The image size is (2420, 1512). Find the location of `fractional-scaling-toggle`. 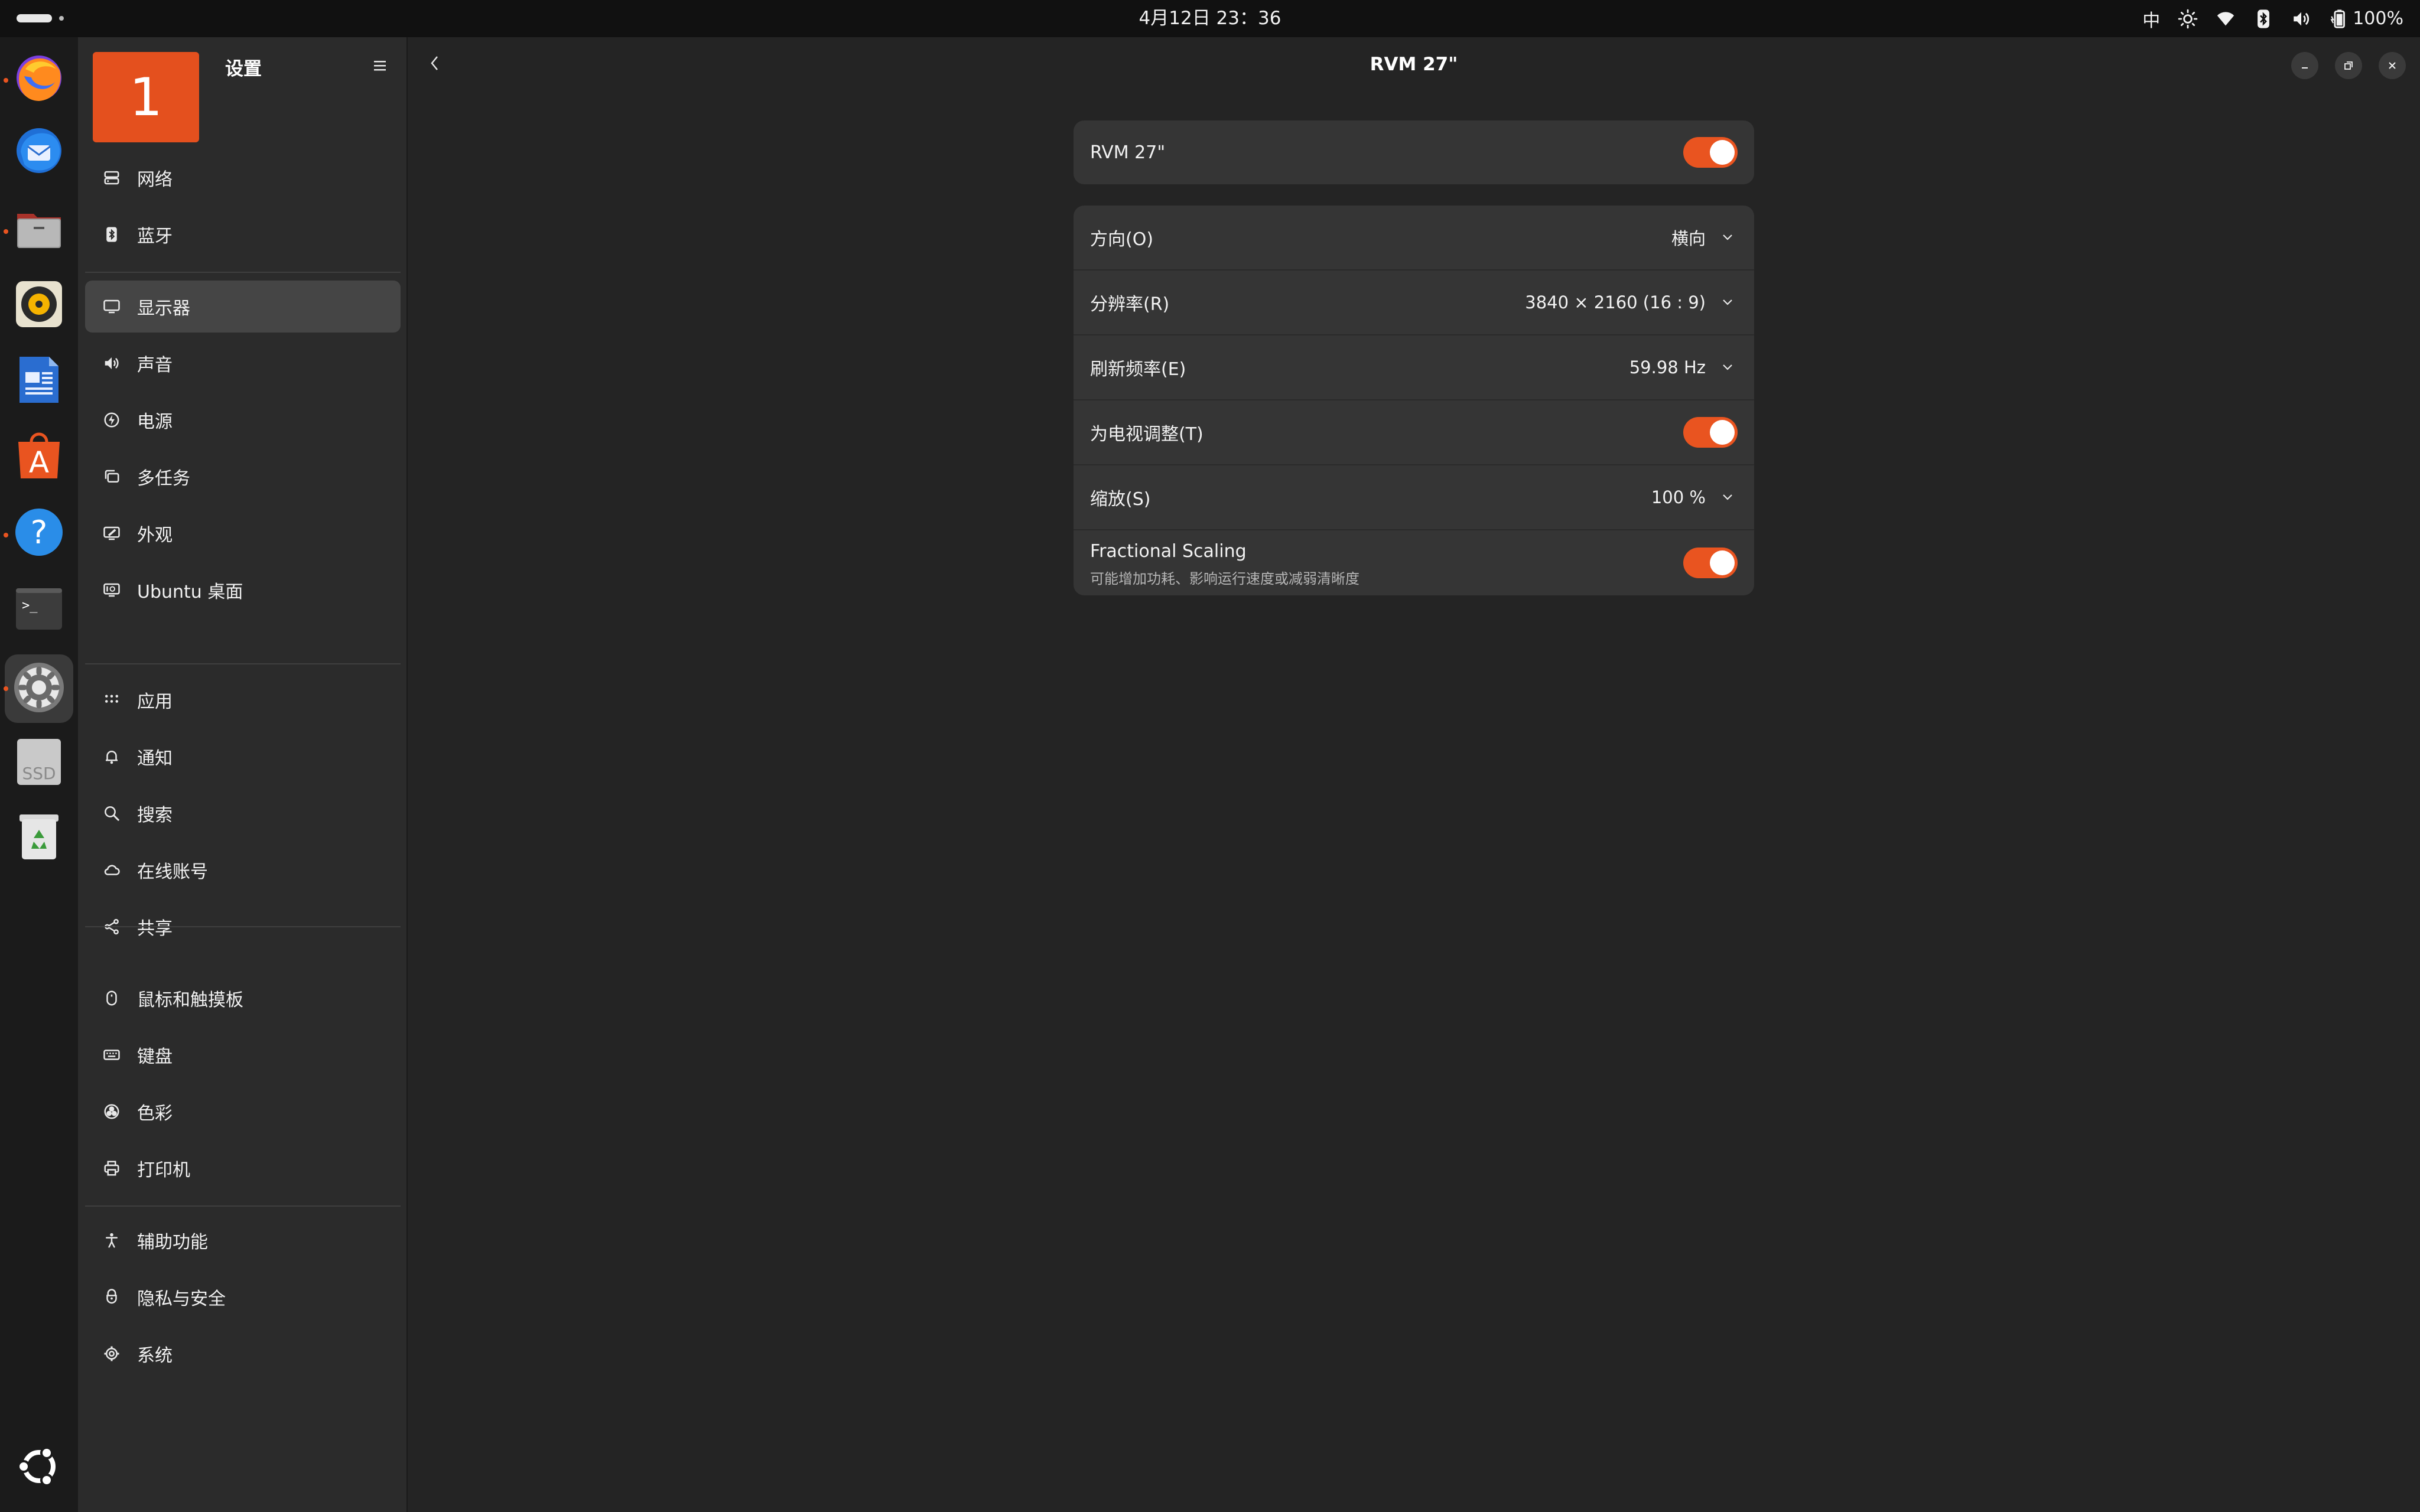

fractional-scaling-toggle is located at coordinates (1710, 563).